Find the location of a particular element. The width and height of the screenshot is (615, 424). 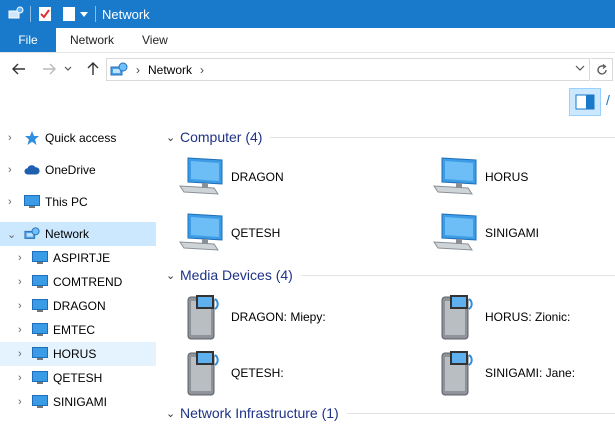

media-tile-horus: HORUS: Zionic: is located at coordinates (523, 317).